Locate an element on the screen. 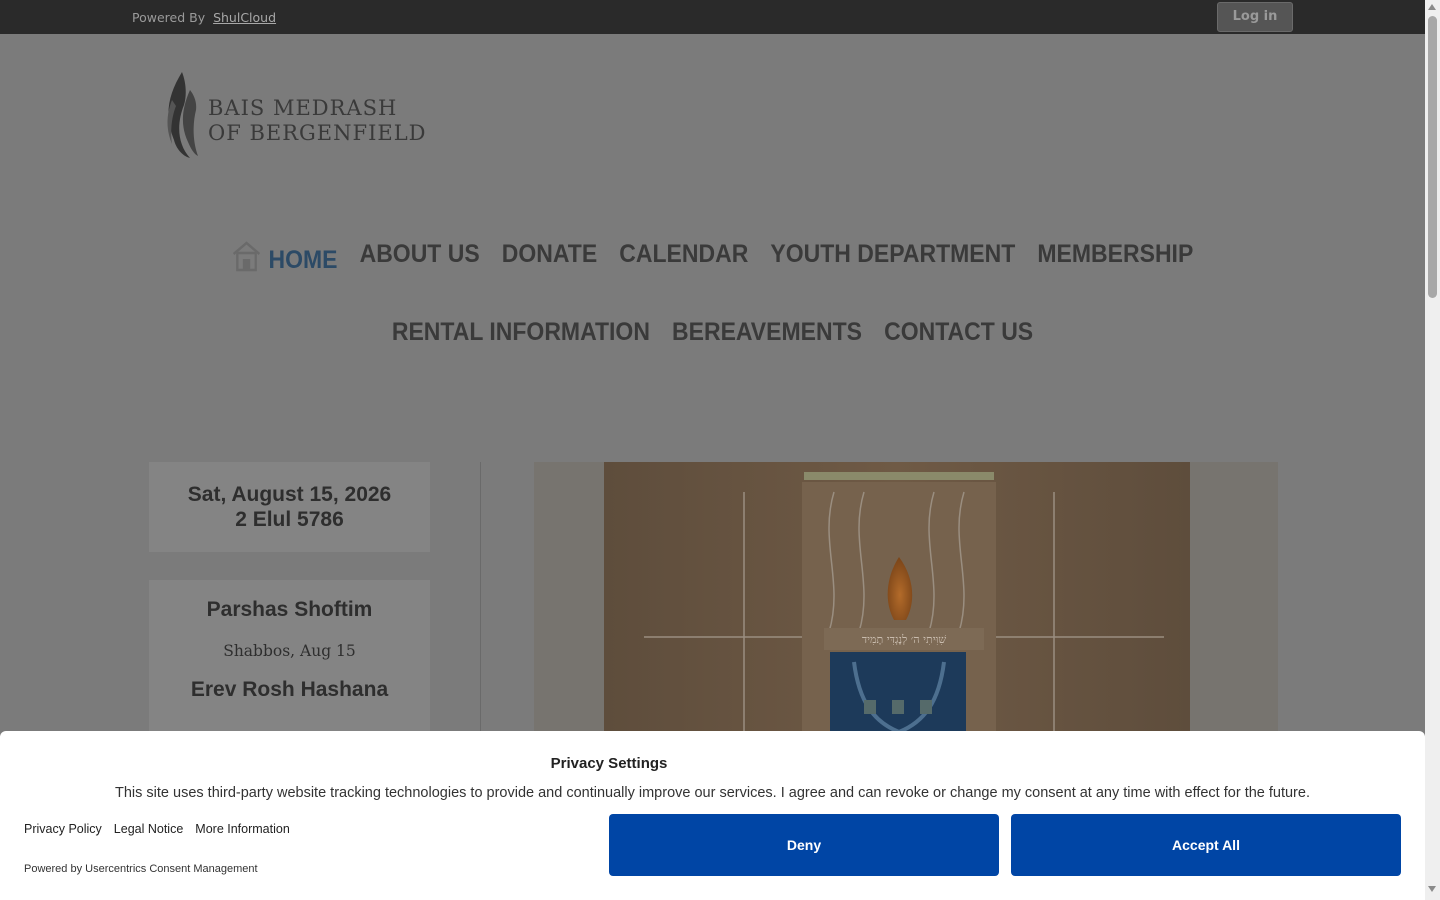 This screenshot has width=1440, height=900. nav-item-bereavements: BEREAVEMENTS is located at coordinates (767, 332).